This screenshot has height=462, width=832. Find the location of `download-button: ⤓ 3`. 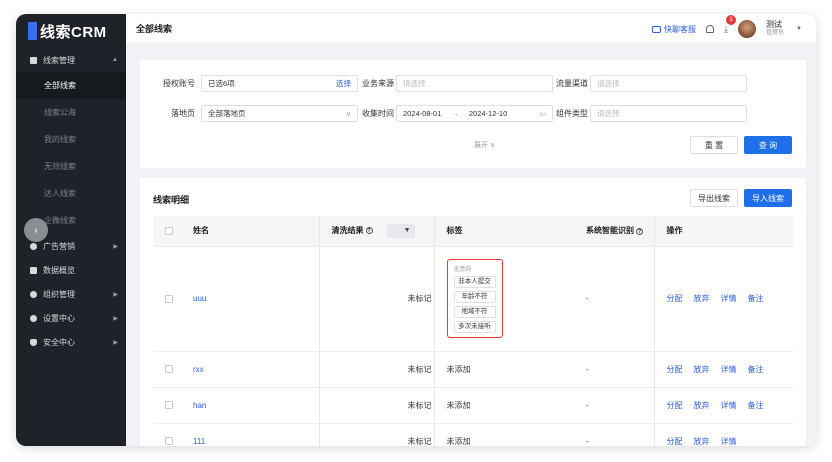

download-button: ⤓ 3 is located at coordinates (730, 24).